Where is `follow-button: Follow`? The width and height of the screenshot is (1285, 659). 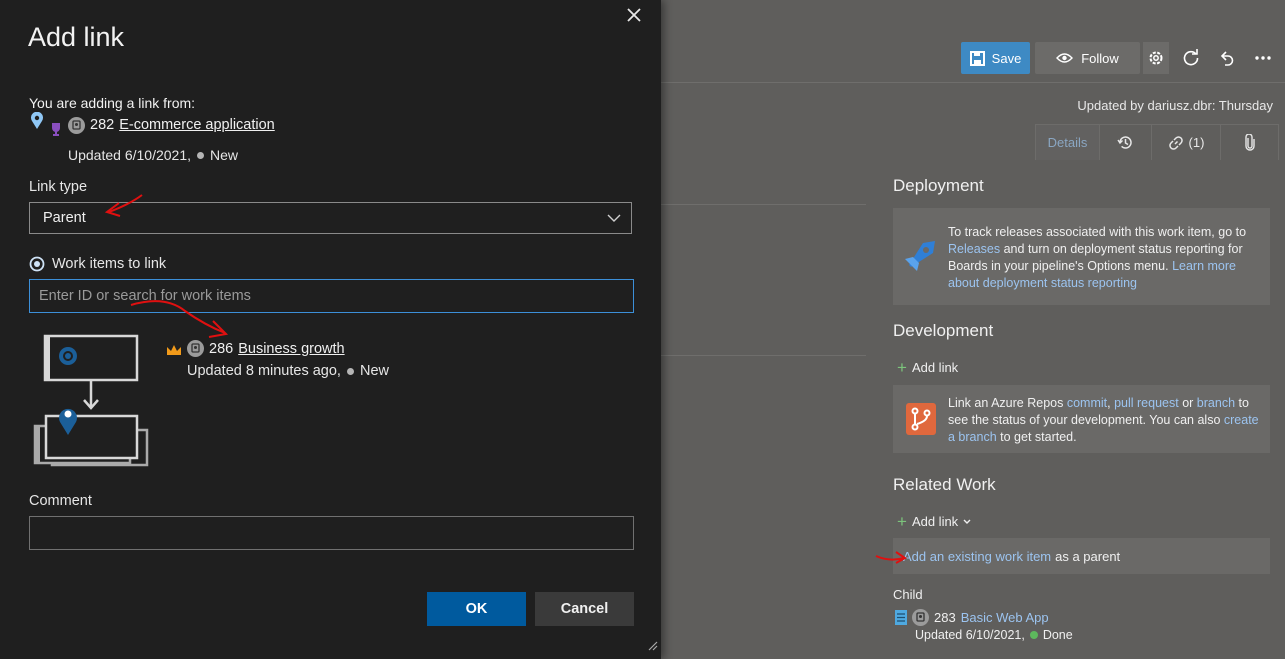
follow-button: Follow is located at coordinates (1087, 58).